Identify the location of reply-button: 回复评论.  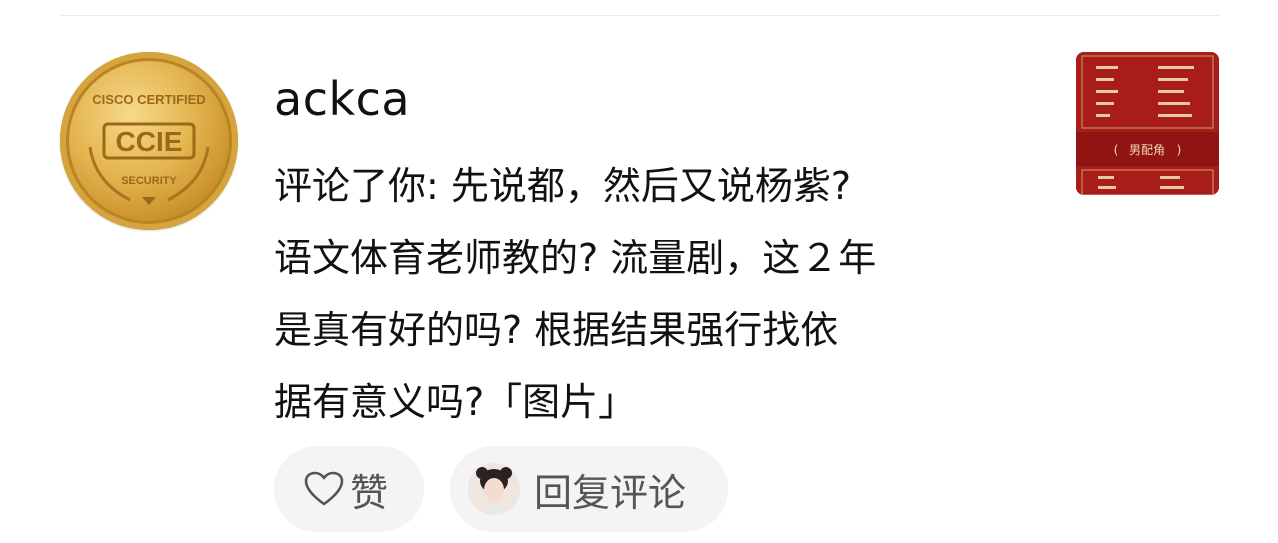
(589, 489).